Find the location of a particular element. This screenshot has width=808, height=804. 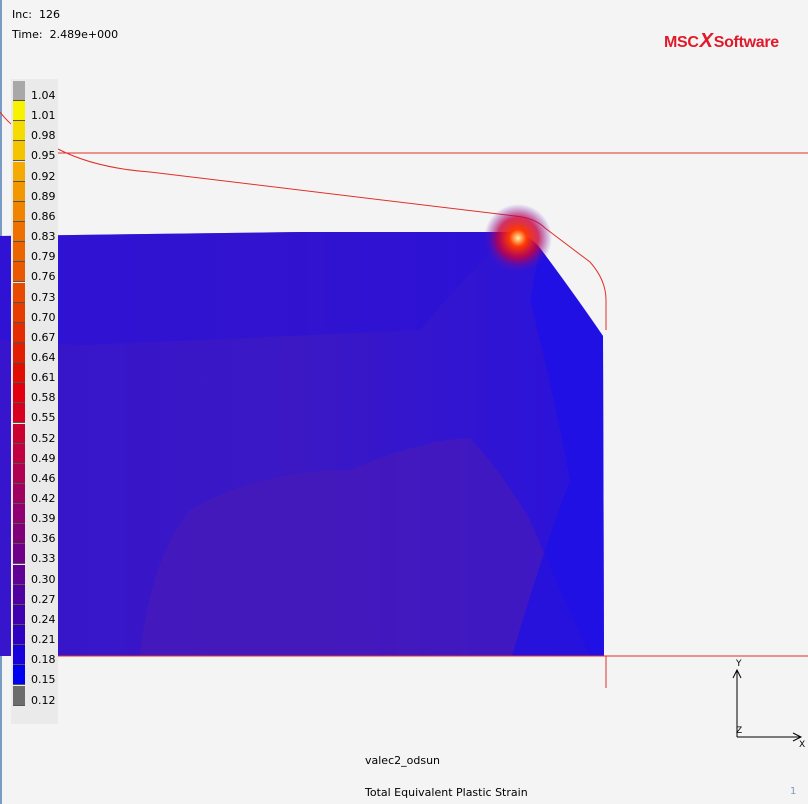

axis-triad is located at coordinates (767, 705).